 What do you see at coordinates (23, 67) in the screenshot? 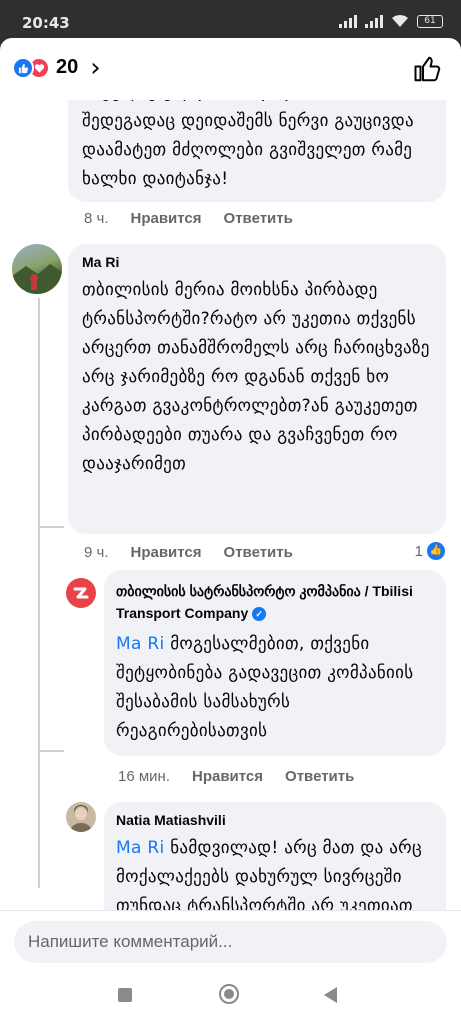
I see `like-reaction-icon` at bounding box center [23, 67].